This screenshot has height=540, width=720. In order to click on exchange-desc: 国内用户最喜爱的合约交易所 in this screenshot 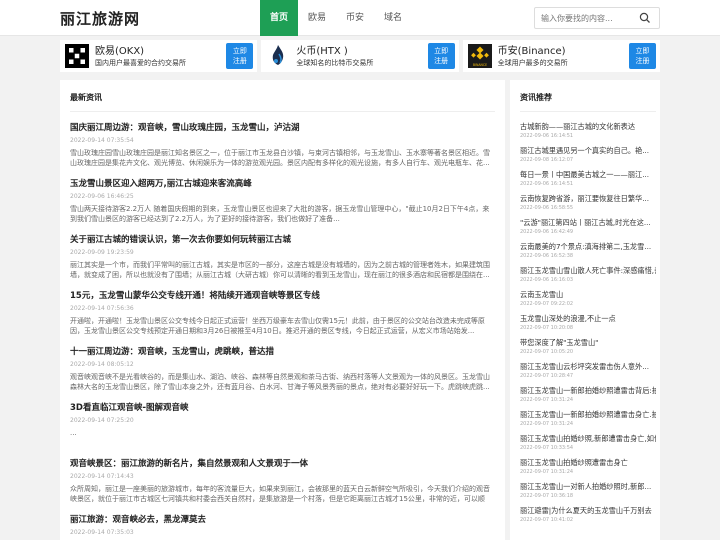, I will do `click(140, 62)`.